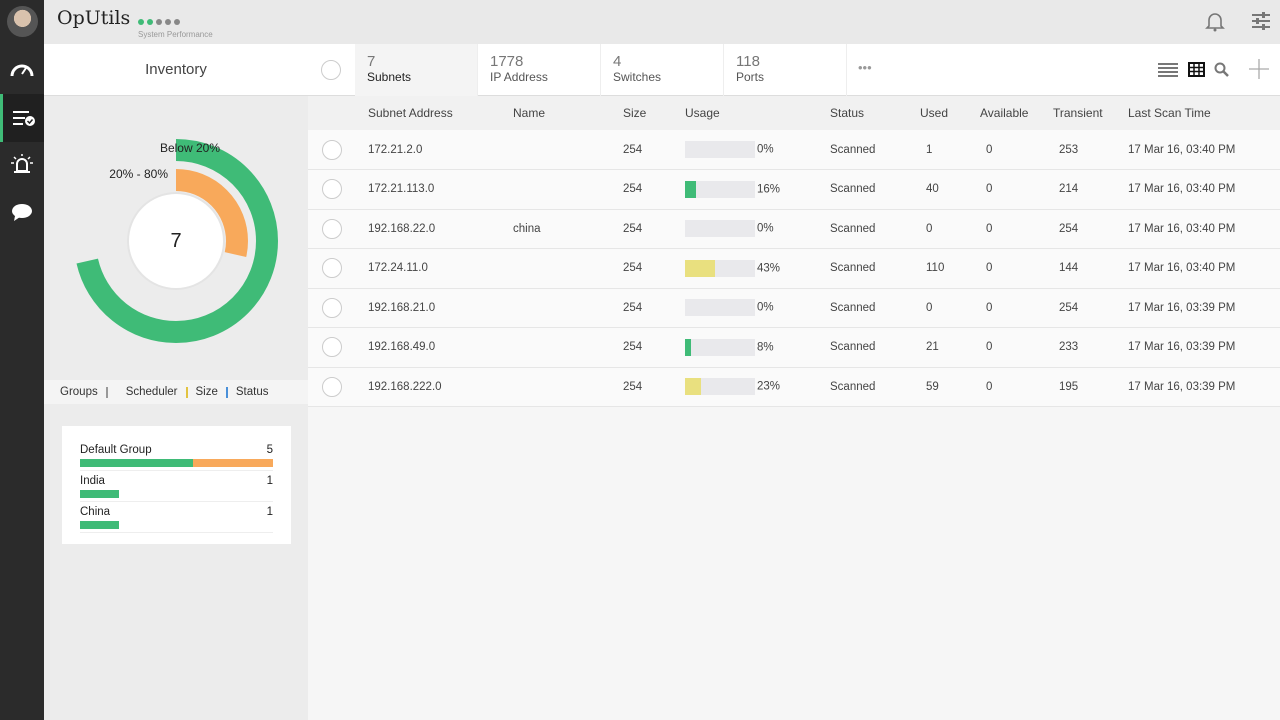 This screenshot has width=1280, height=720. I want to click on list-view-icon, so click(1168, 72).